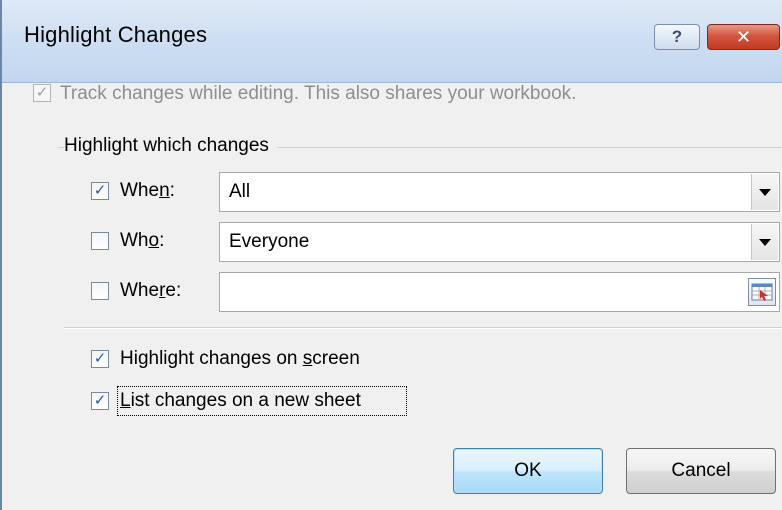 Image resolution: width=782 pixels, height=510 pixels. I want to click on where-label: Where:, so click(151, 290).